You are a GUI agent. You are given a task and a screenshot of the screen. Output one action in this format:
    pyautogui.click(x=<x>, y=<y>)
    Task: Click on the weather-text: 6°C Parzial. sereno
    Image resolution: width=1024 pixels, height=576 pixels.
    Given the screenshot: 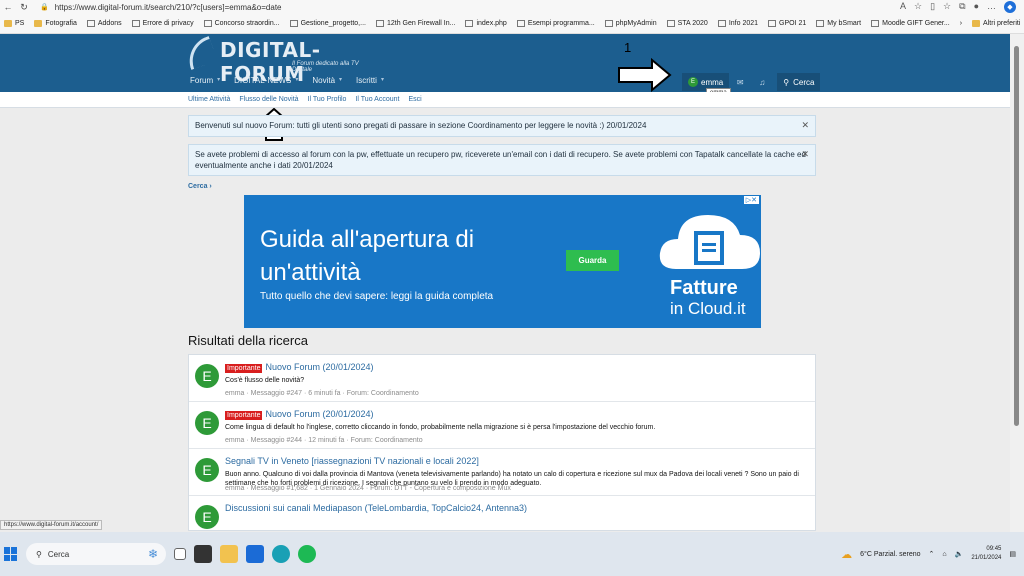 What is the action you would take?
    pyautogui.click(x=890, y=554)
    